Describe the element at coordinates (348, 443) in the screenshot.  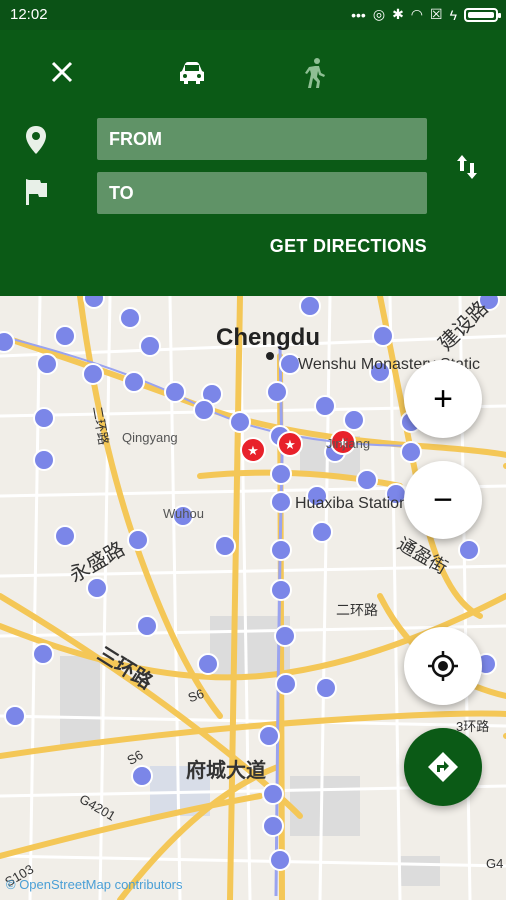
I see `jinjiang-label: Jinjiang` at that location.